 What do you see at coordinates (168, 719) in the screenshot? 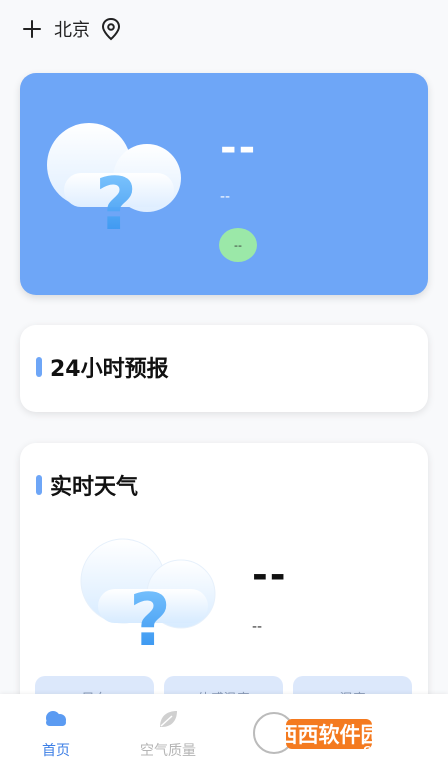
I see `leaf-icon` at bounding box center [168, 719].